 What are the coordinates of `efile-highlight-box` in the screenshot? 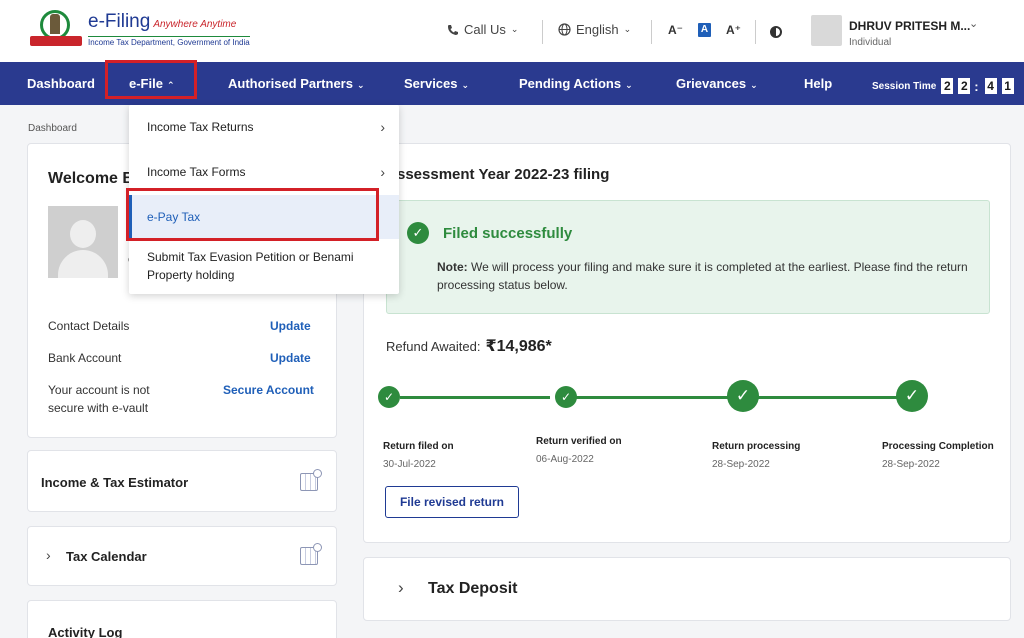 It's located at (151, 79).